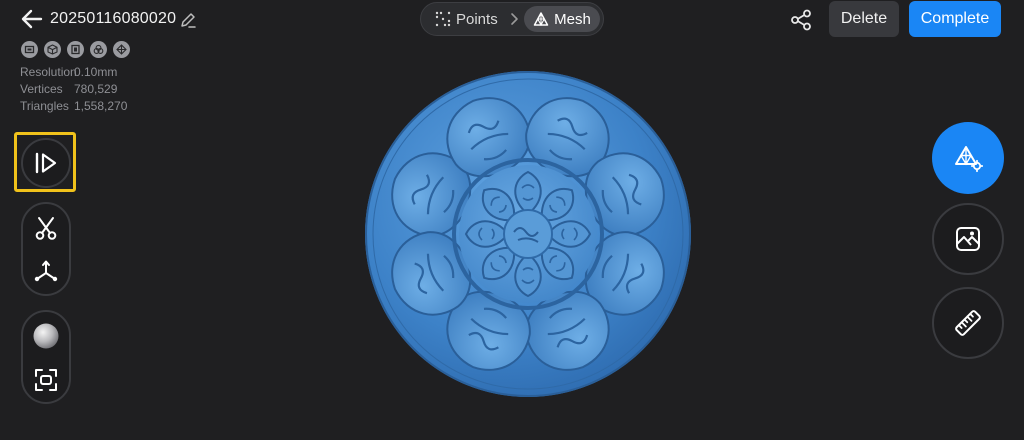 The height and width of the screenshot is (440, 1024). I want to click on back-button, so click(32, 19).